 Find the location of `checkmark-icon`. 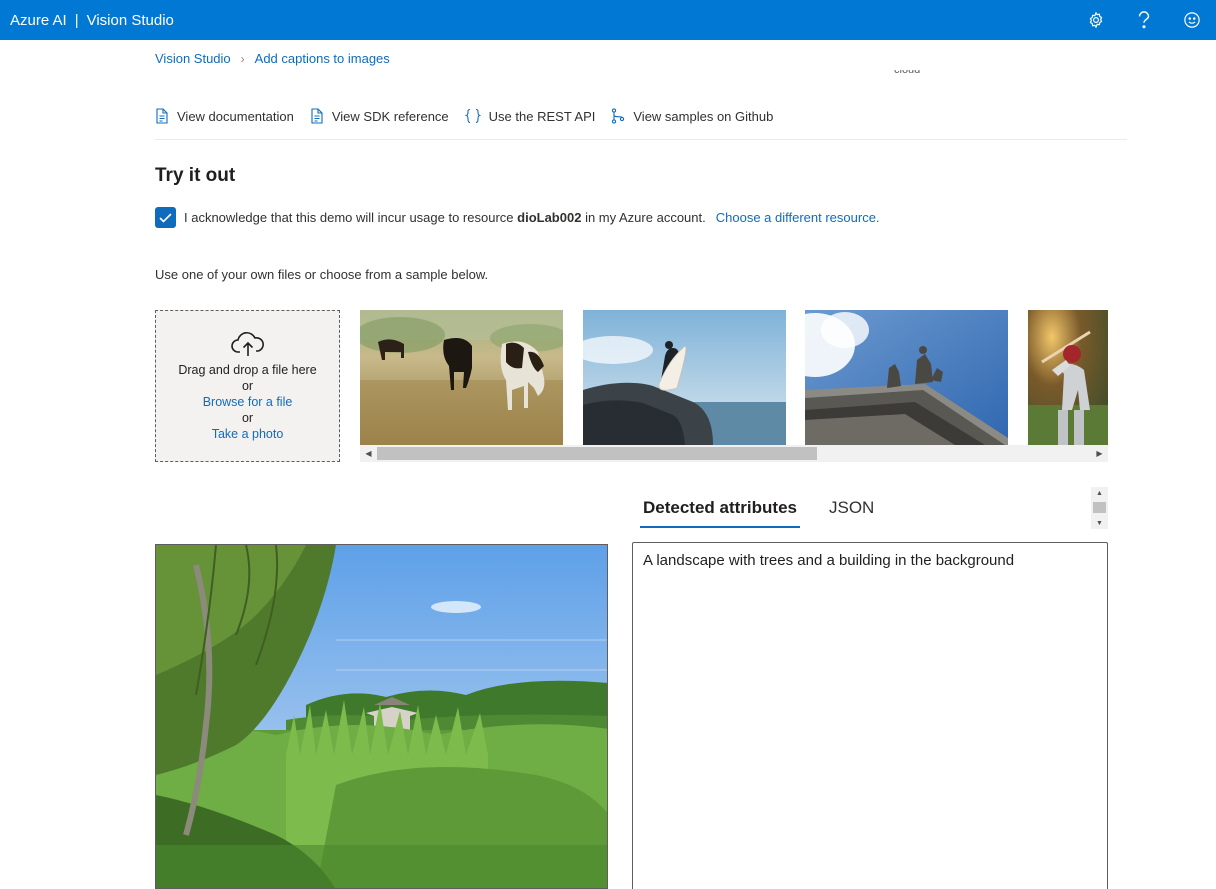

checkmark-icon is located at coordinates (165, 217).